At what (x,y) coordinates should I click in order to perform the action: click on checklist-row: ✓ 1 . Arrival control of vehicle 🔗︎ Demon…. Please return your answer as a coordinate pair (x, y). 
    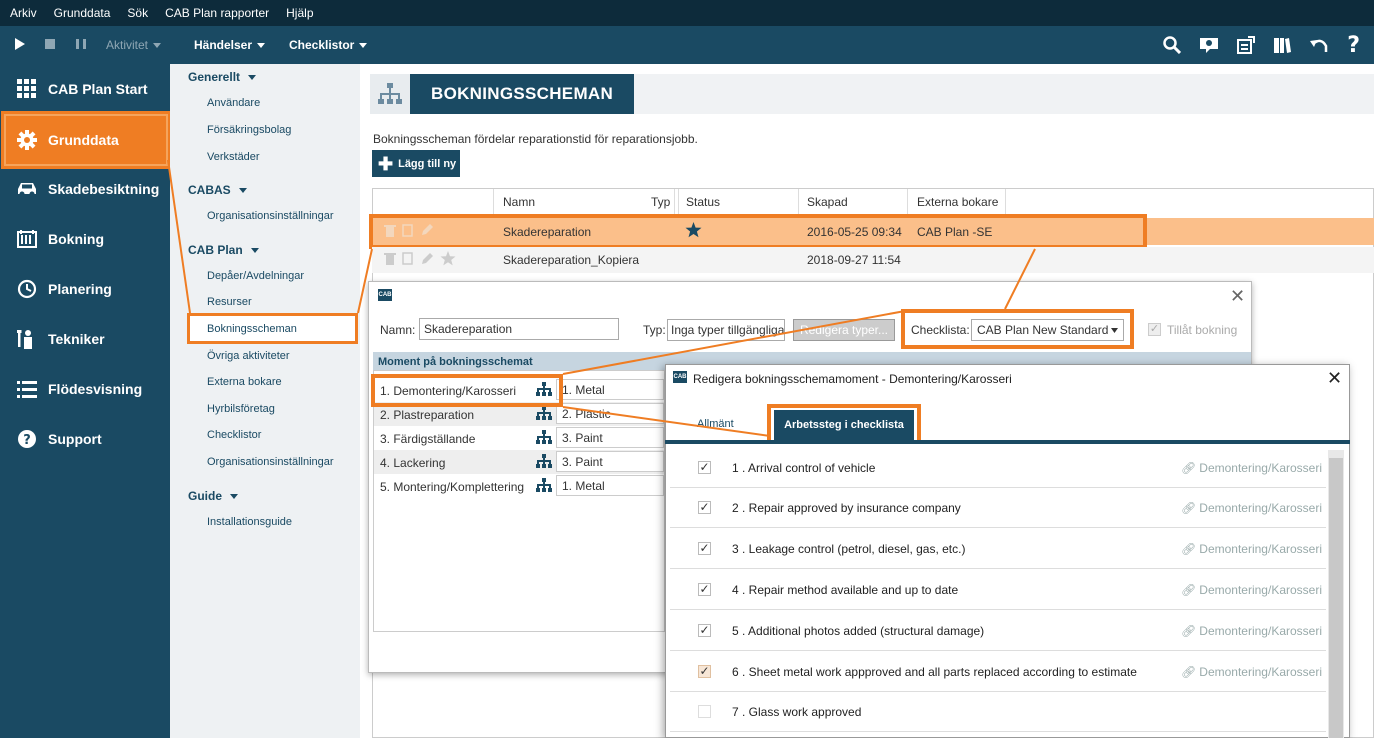
    Looking at the image, I should click on (998, 468).